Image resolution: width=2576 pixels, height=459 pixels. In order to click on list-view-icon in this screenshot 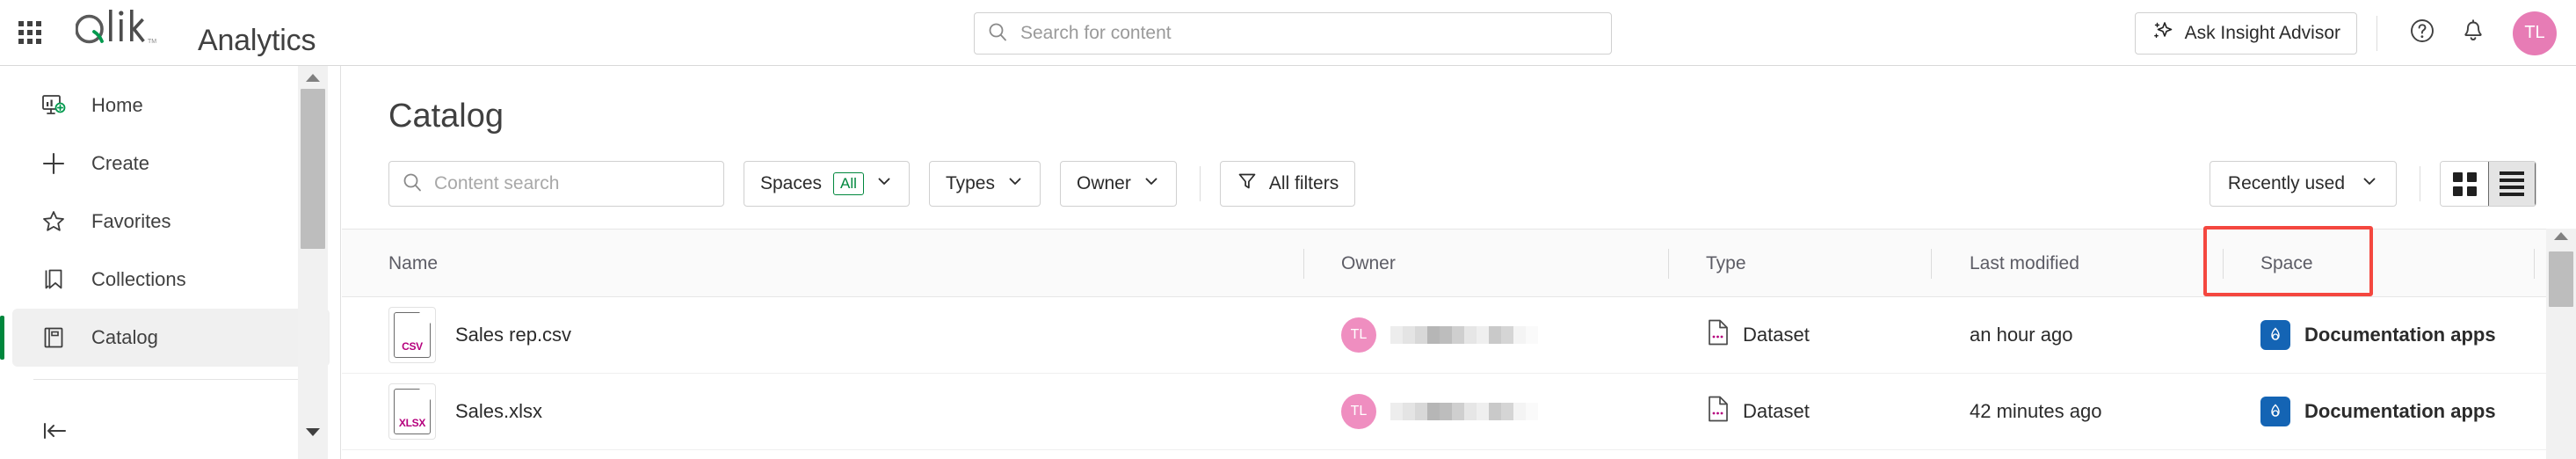, I will do `click(2512, 183)`.